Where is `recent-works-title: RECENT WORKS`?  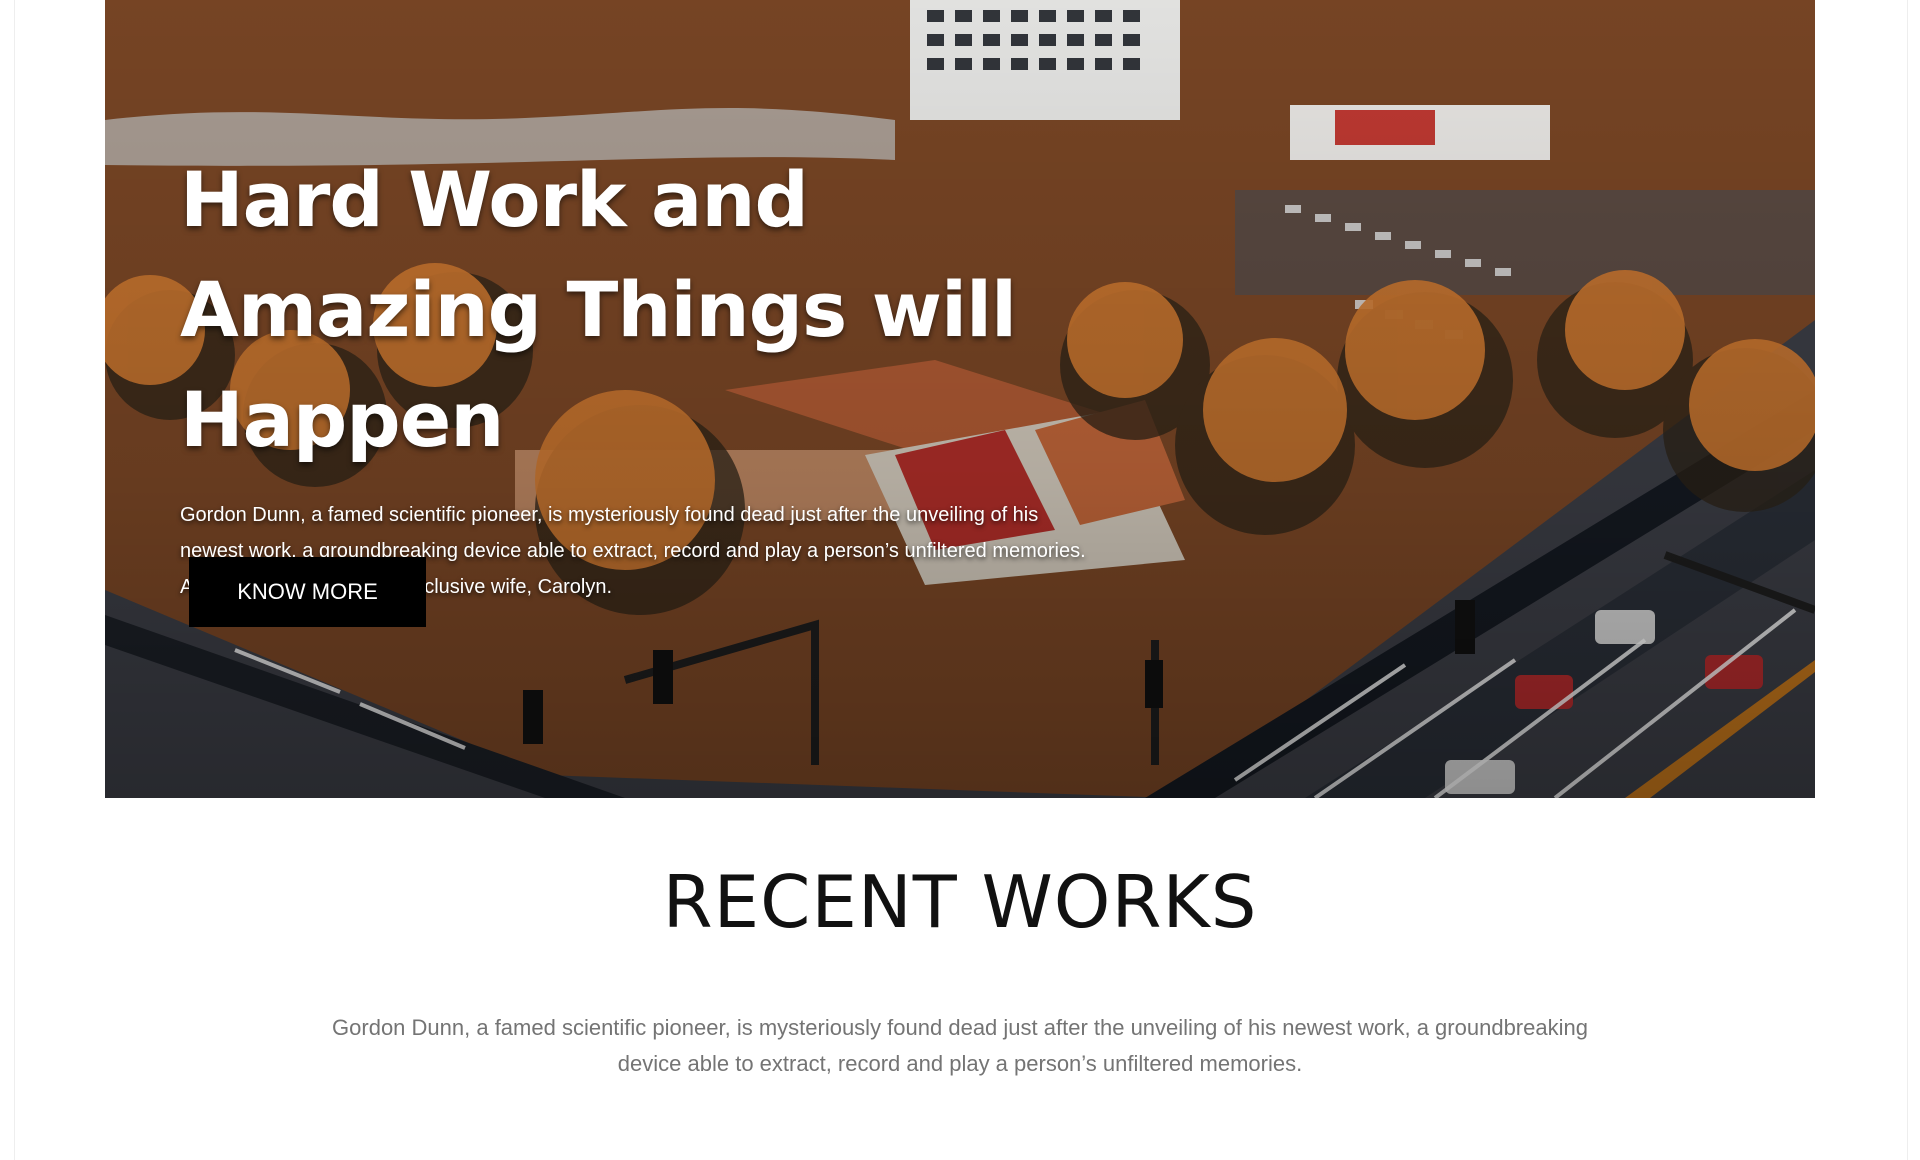
recent-works-title: RECENT WORKS is located at coordinates (960, 902).